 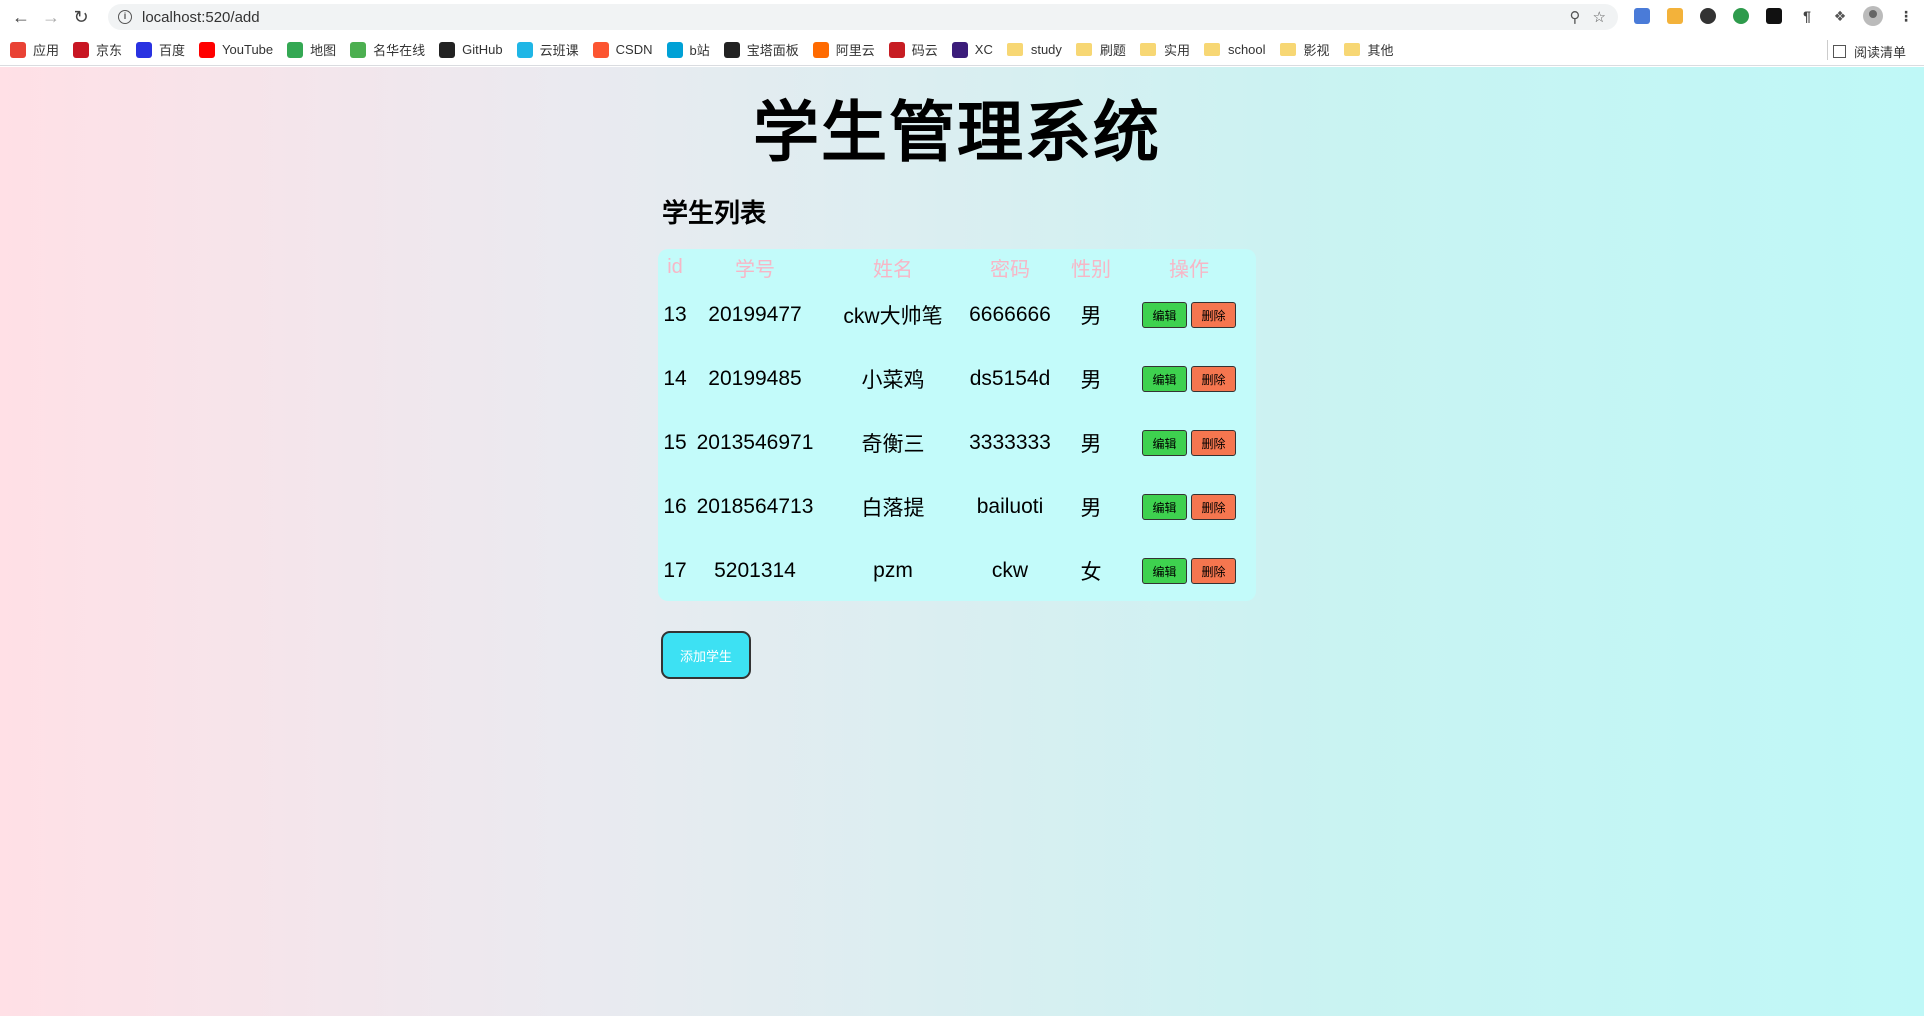 I want to click on reading-list-button: 阅读清单, so click(x=1869, y=51).